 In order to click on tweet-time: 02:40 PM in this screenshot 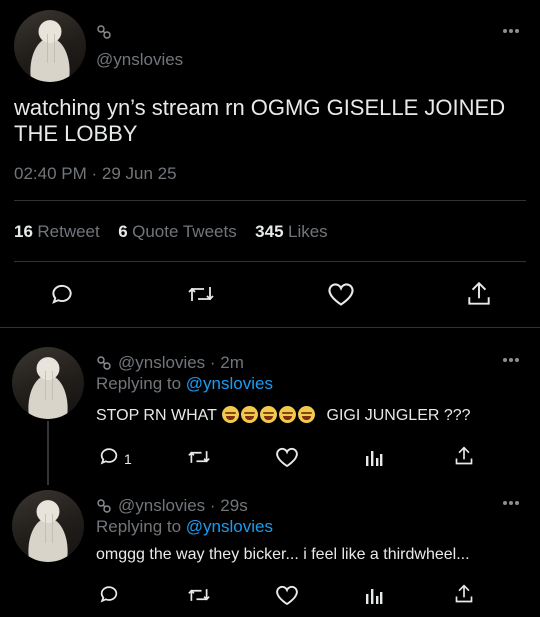, I will do `click(50, 173)`.